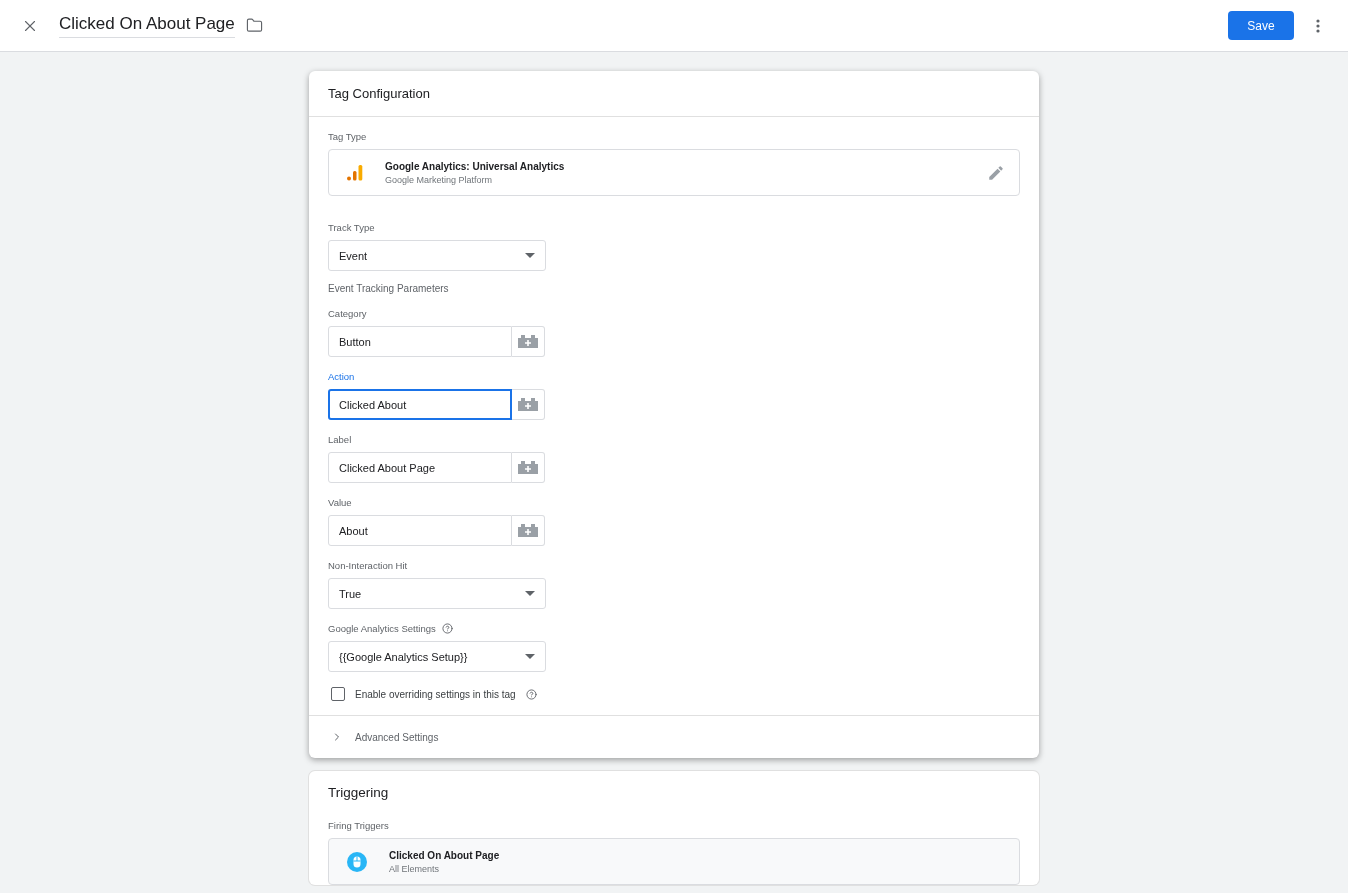  I want to click on input-field: About, so click(420, 530).